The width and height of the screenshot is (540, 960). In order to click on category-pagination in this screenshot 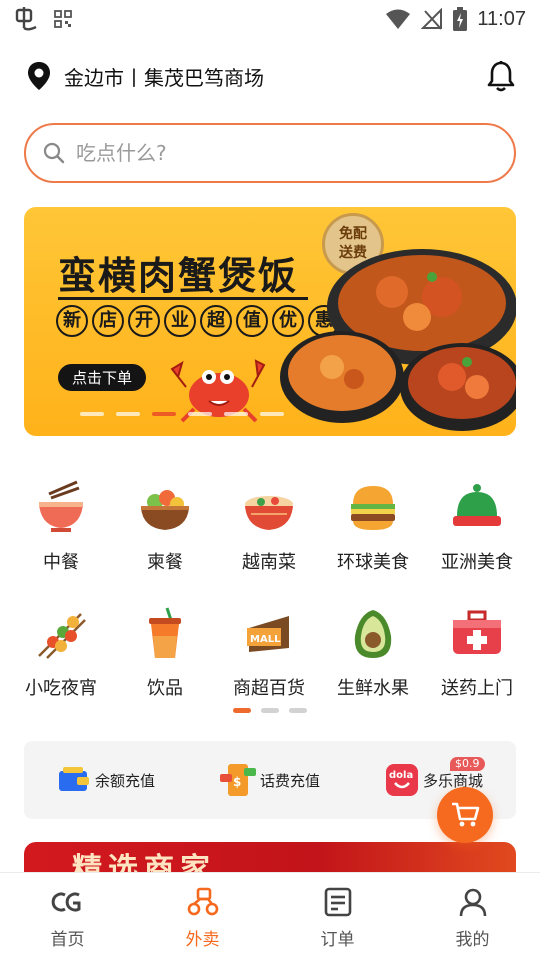, I will do `click(270, 710)`.